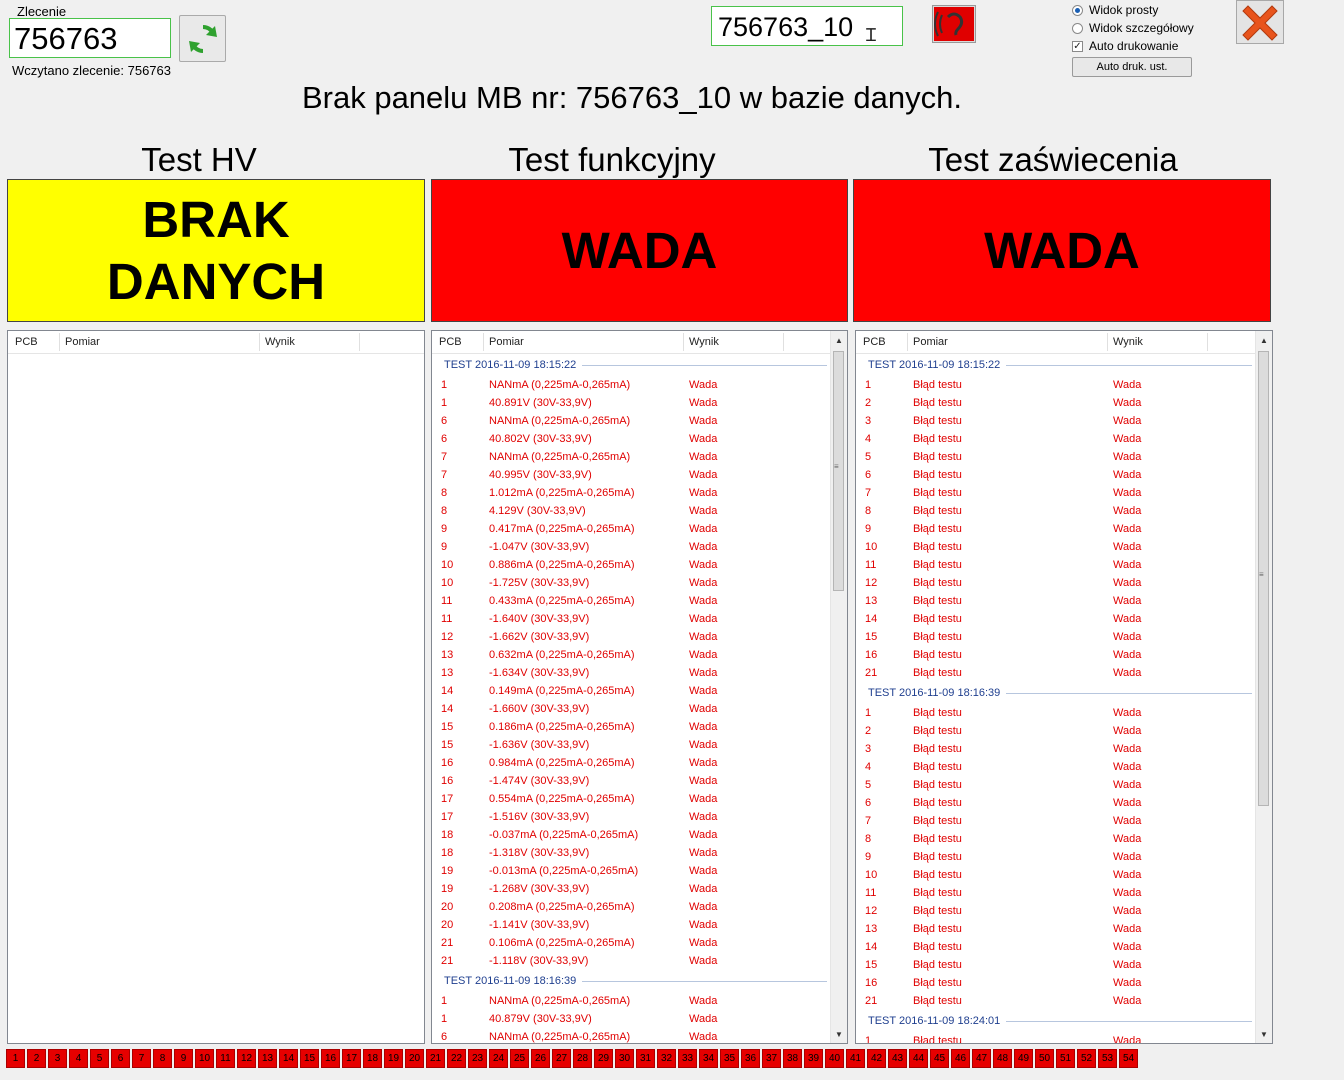  I want to click on list-row: 21 0.106mA (0,225mA-0,265mA) Wada, so click(631, 943).